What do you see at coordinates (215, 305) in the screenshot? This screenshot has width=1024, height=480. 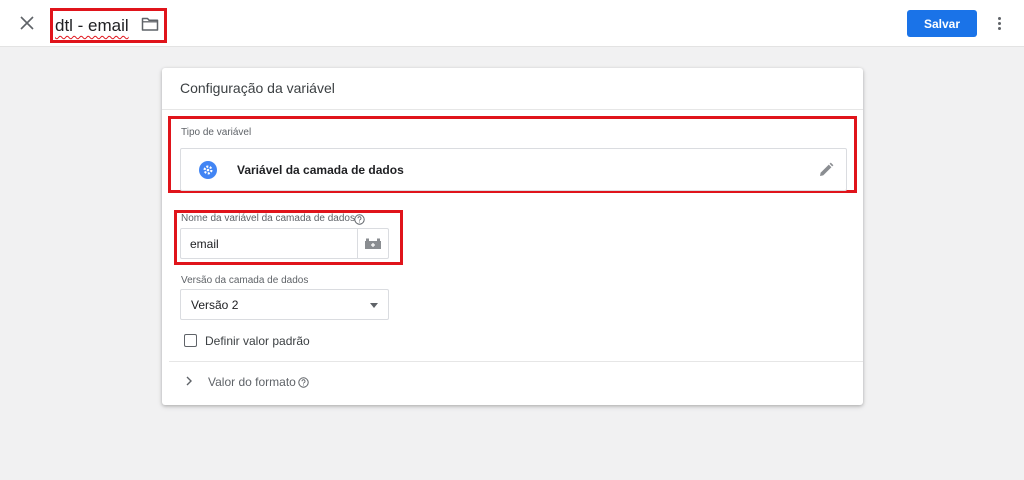 I see `datalayer-version-value: Versão 2` at bounding box center [215, 305].